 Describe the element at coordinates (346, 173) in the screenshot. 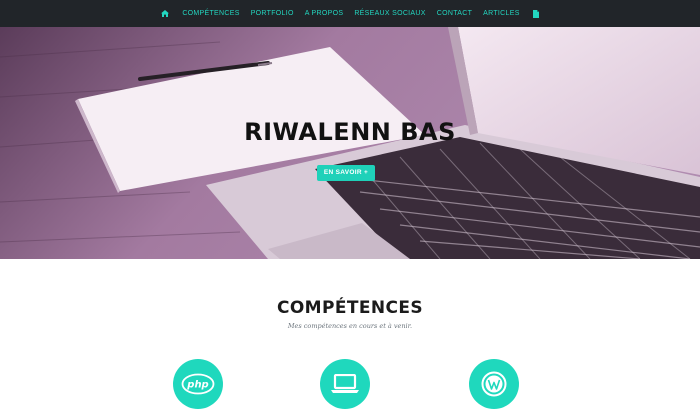

I see `en-savoir-plus-button: EN SAVOIR +` at that location.